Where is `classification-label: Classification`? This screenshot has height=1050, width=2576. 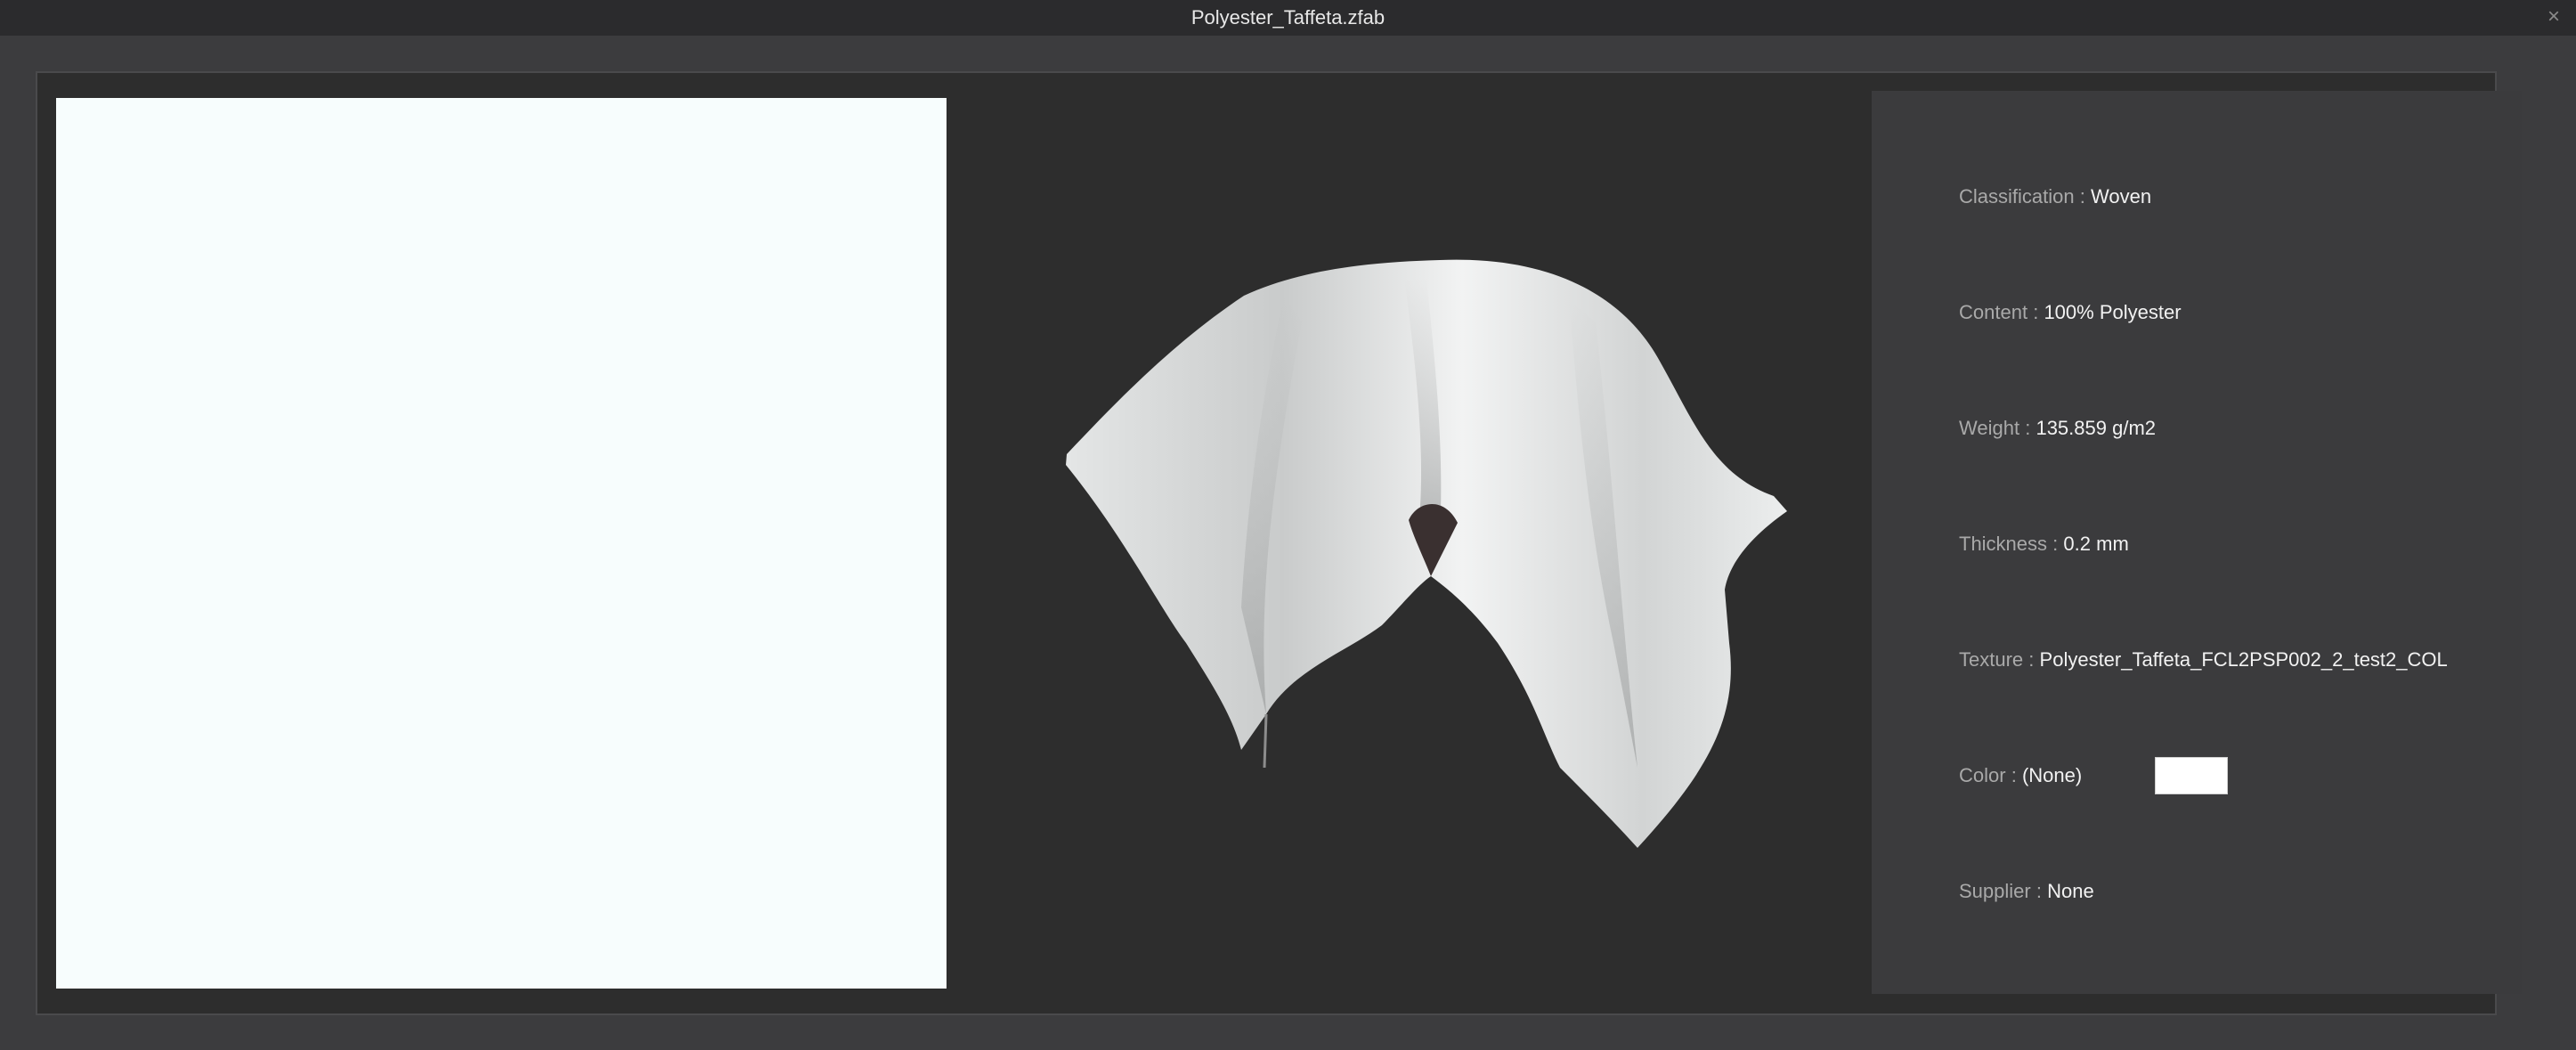
classification-label: Classification is located at coordinates (2017, 196).